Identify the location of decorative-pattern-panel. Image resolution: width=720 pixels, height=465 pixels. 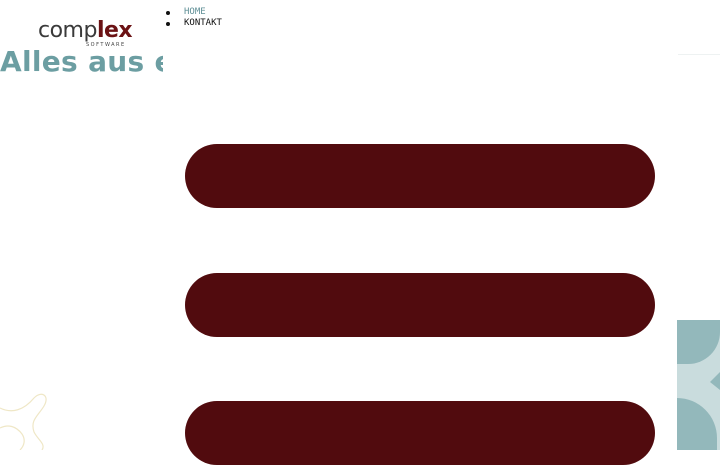
(698, 385).